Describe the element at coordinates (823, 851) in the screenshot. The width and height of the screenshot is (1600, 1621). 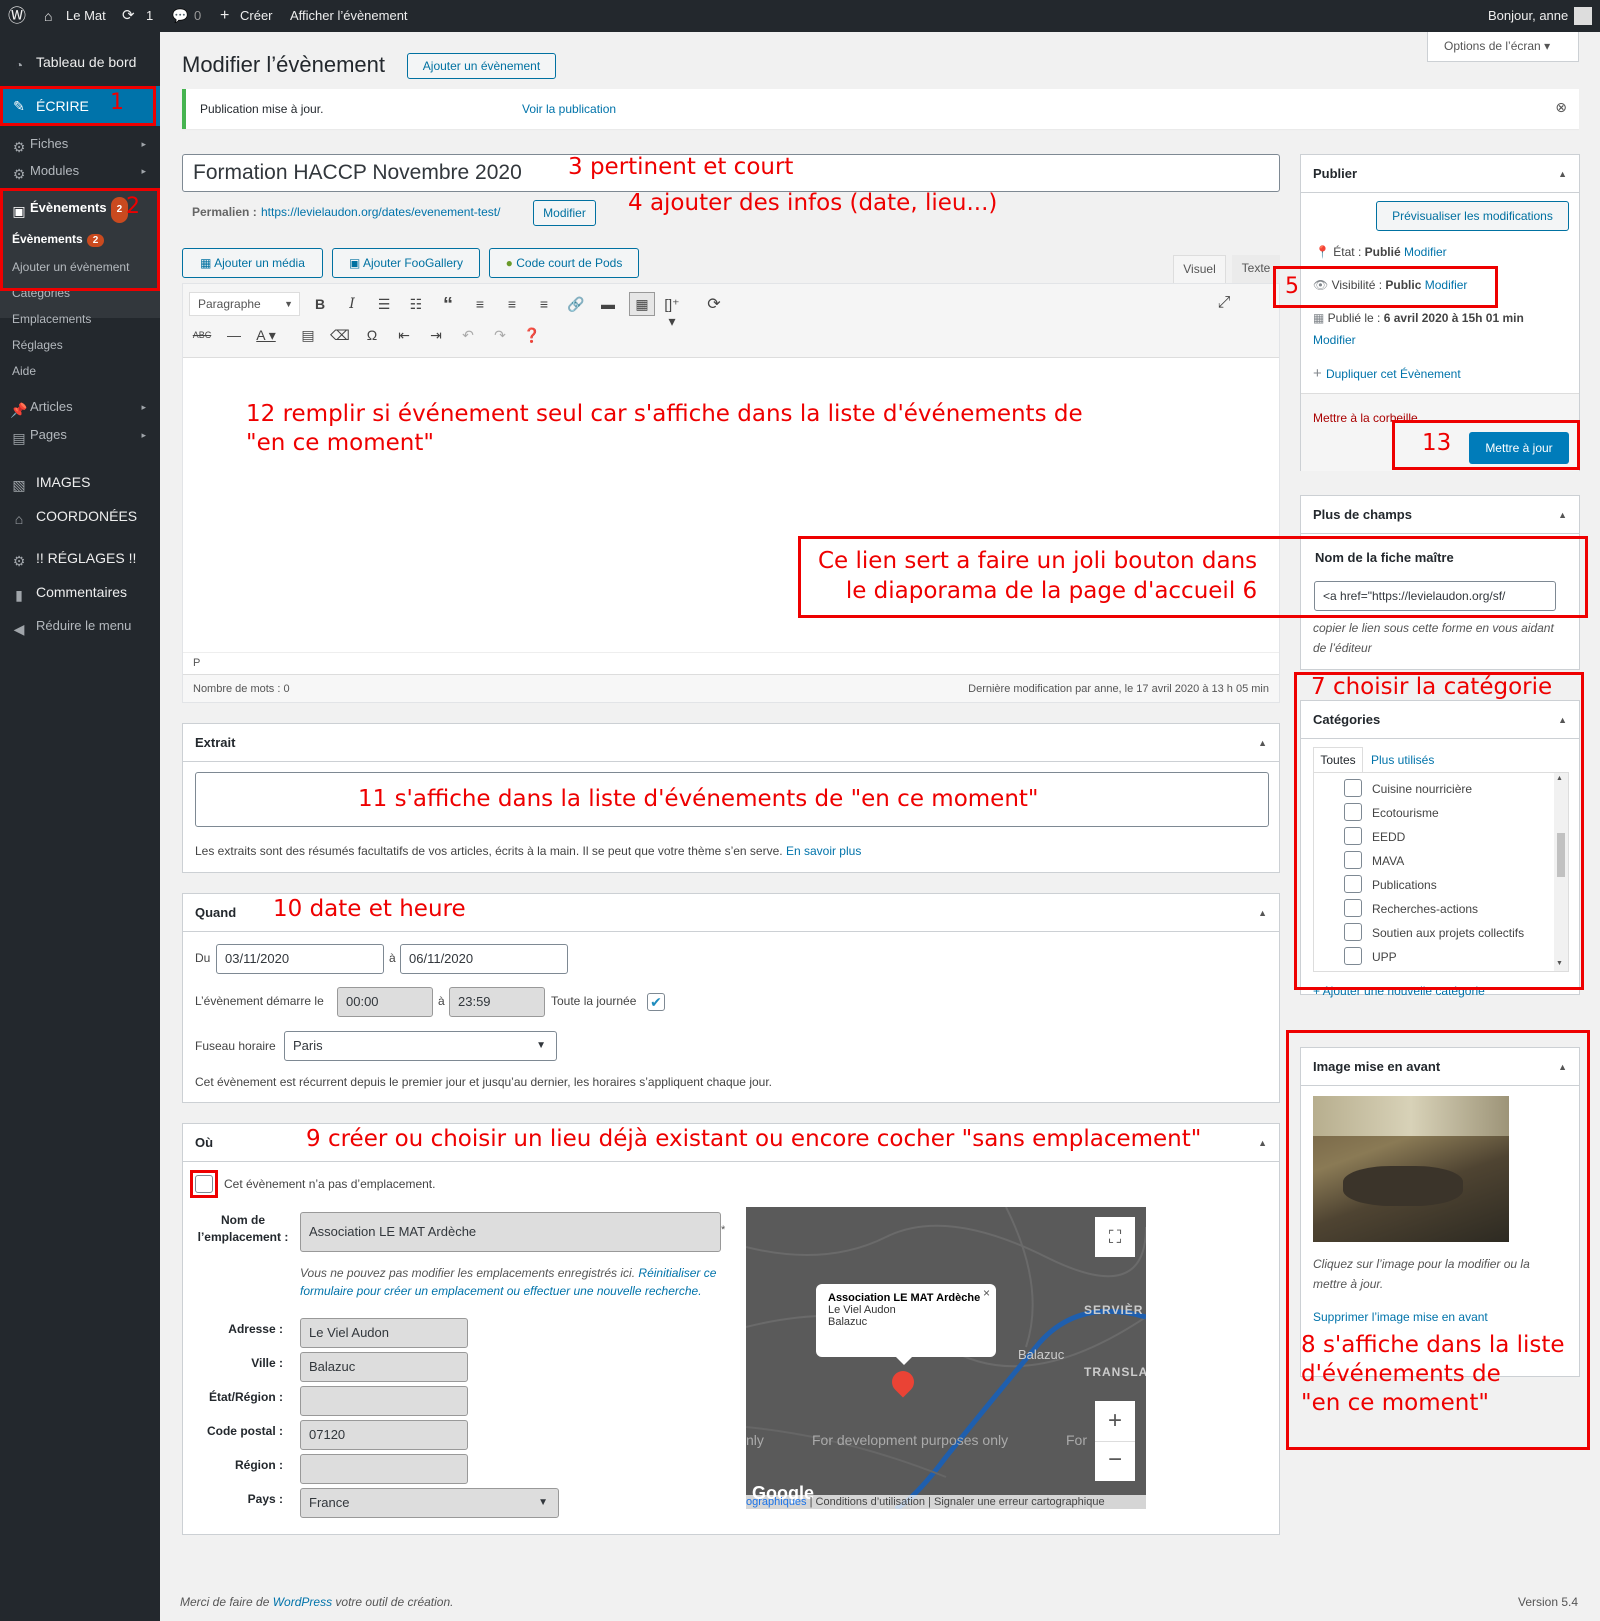
I see `learn-more-link: En savoir plus` at that location.